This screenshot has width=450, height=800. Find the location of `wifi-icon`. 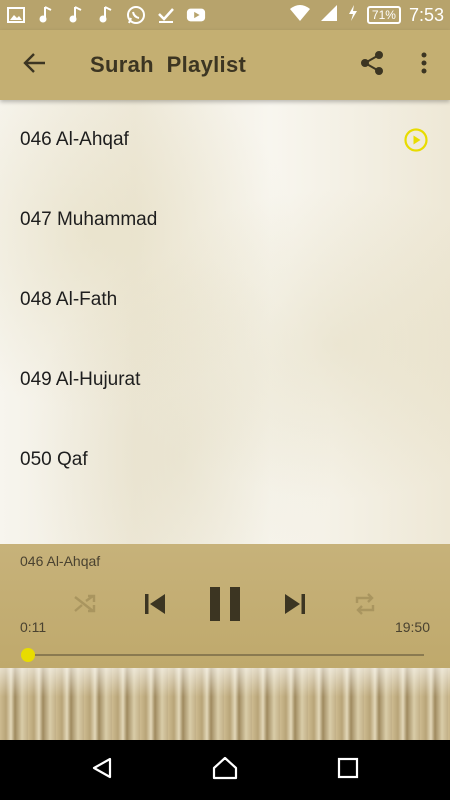

wifi-icon is located at coordinates (300, 15).